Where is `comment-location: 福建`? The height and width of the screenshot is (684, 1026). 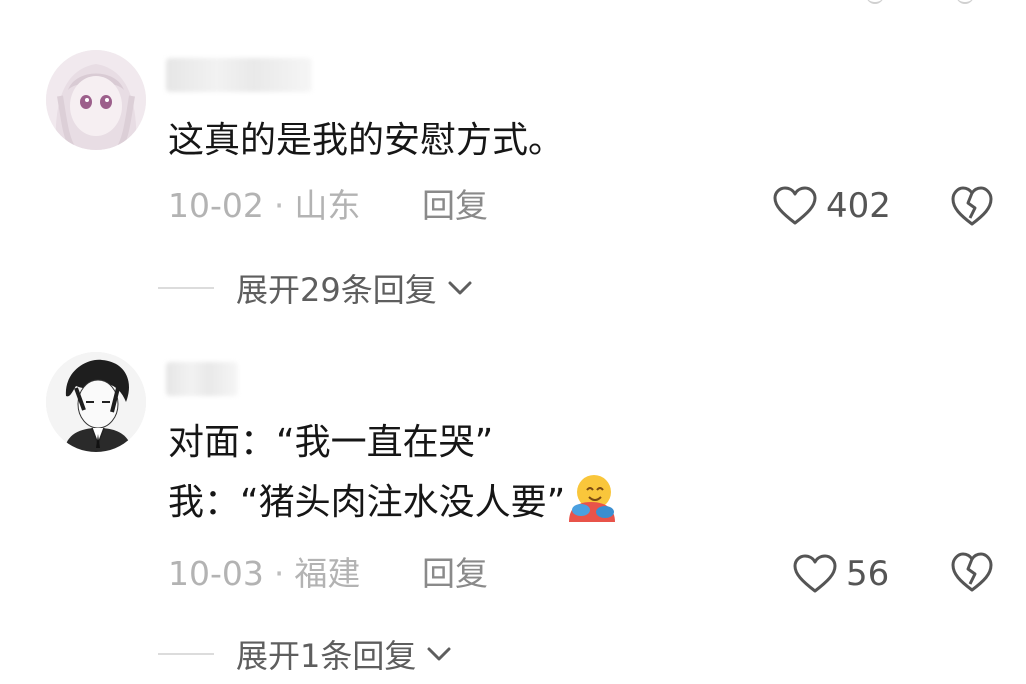
comment-location: 福建 is located at coordinates (327, 573).